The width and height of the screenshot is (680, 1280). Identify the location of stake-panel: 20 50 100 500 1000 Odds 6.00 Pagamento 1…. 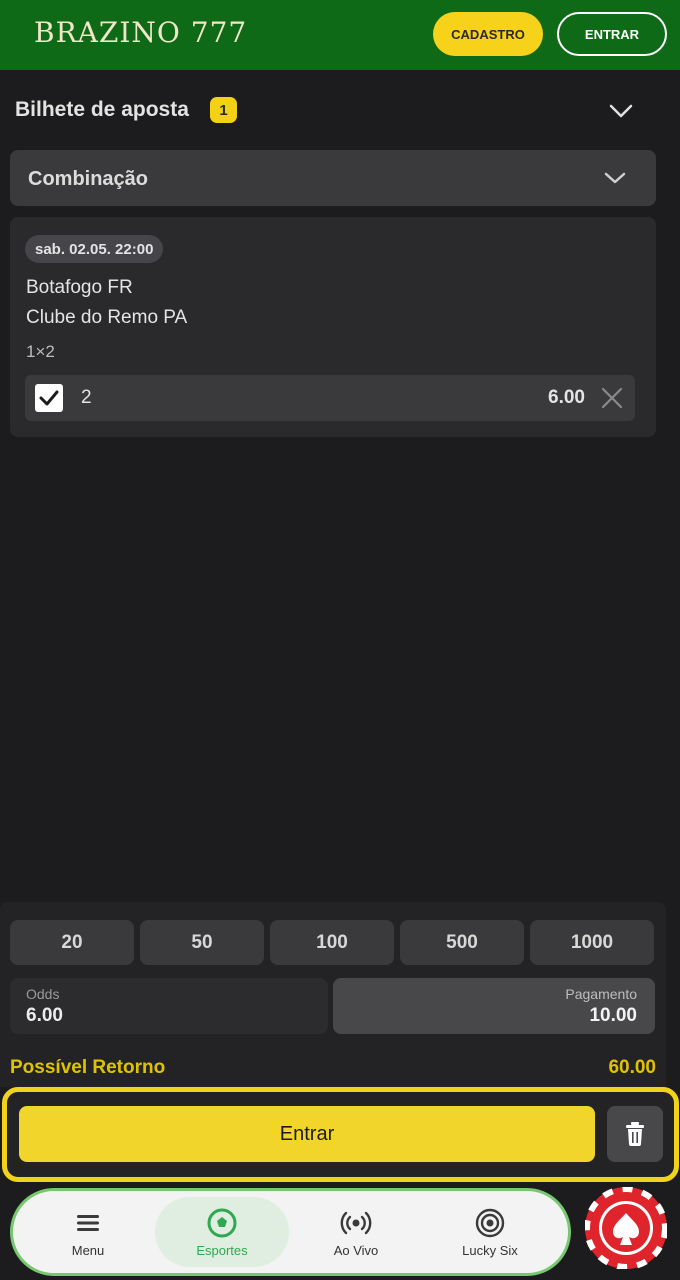
(333, 994).